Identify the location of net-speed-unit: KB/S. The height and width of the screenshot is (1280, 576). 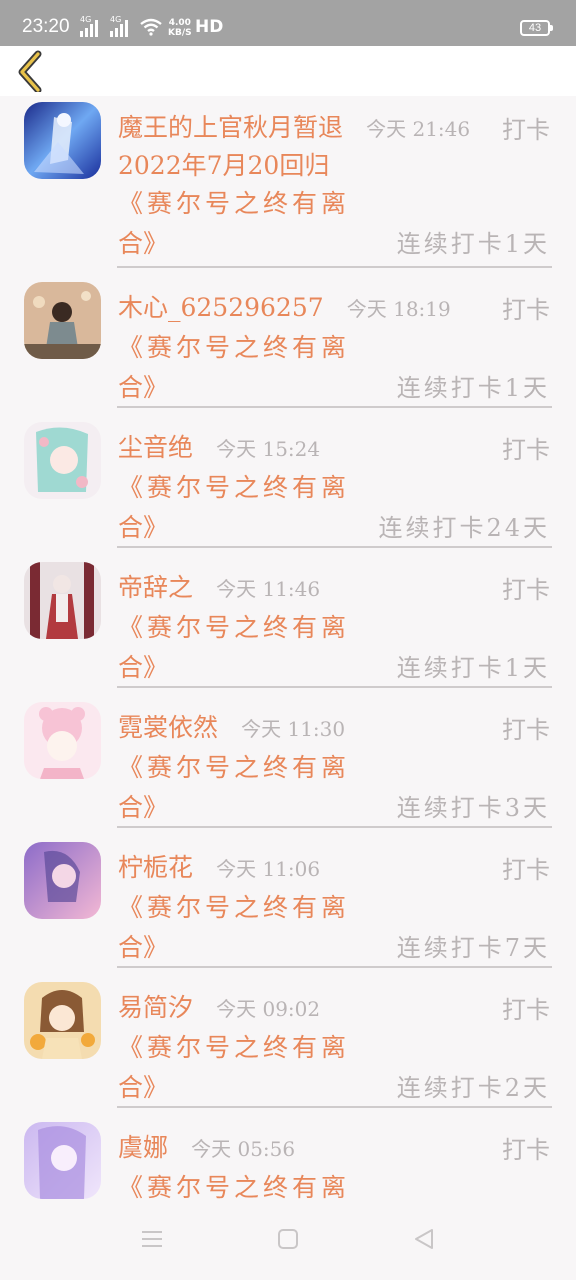
(180, 33).